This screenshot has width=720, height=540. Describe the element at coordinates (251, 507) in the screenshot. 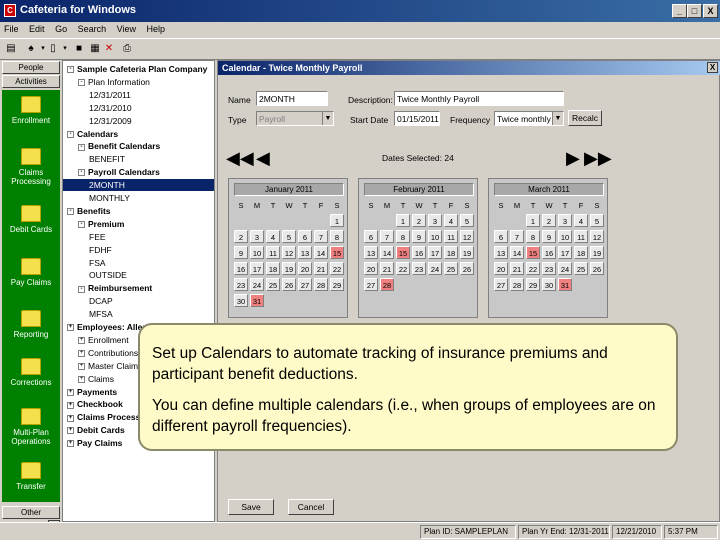

I see `save-button: Save` at that location.